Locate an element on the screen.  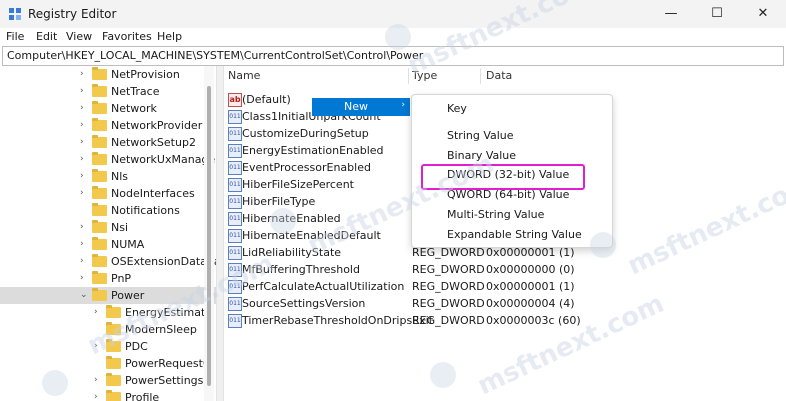
context-menu-new: New › is located at coordinates (361, 107).